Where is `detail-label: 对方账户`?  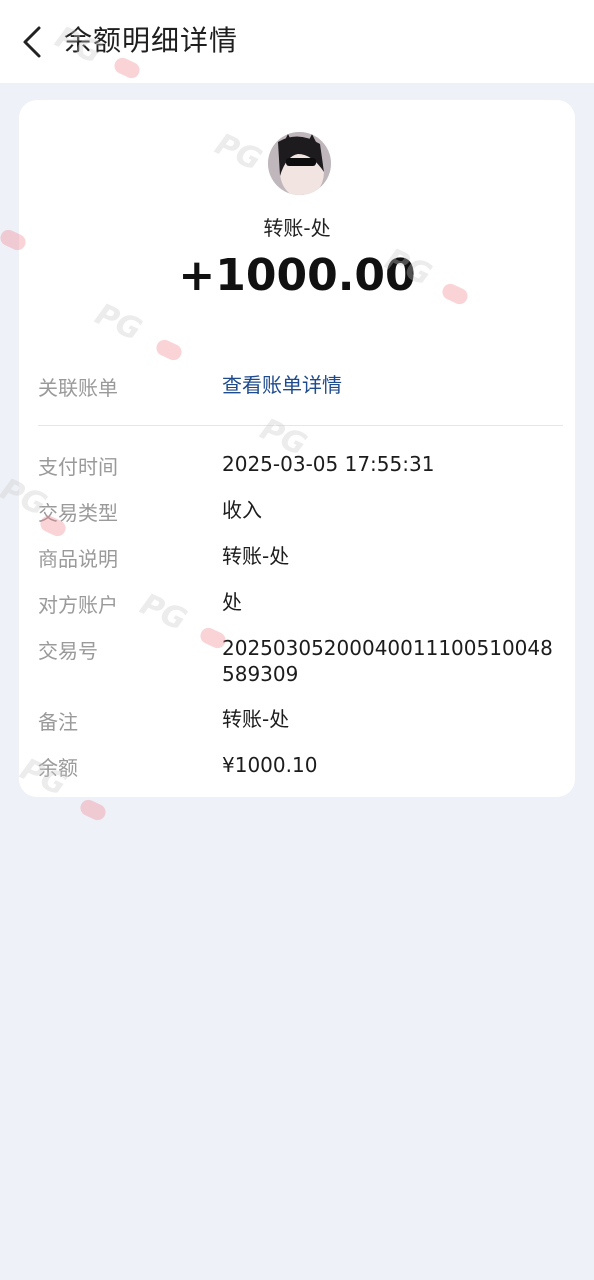 detail-label: 对方账户 is located at coordinates (78, 605).